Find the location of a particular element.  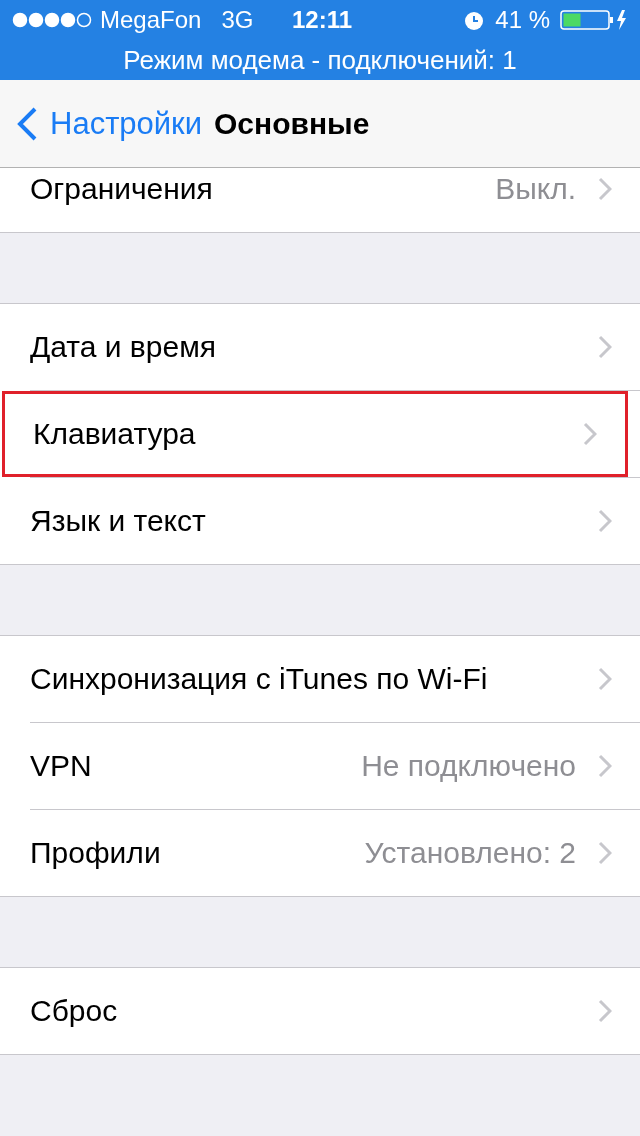

row-label: Синхронизация с iTunes по Wi-Fi is located at coordinates (259, 679).